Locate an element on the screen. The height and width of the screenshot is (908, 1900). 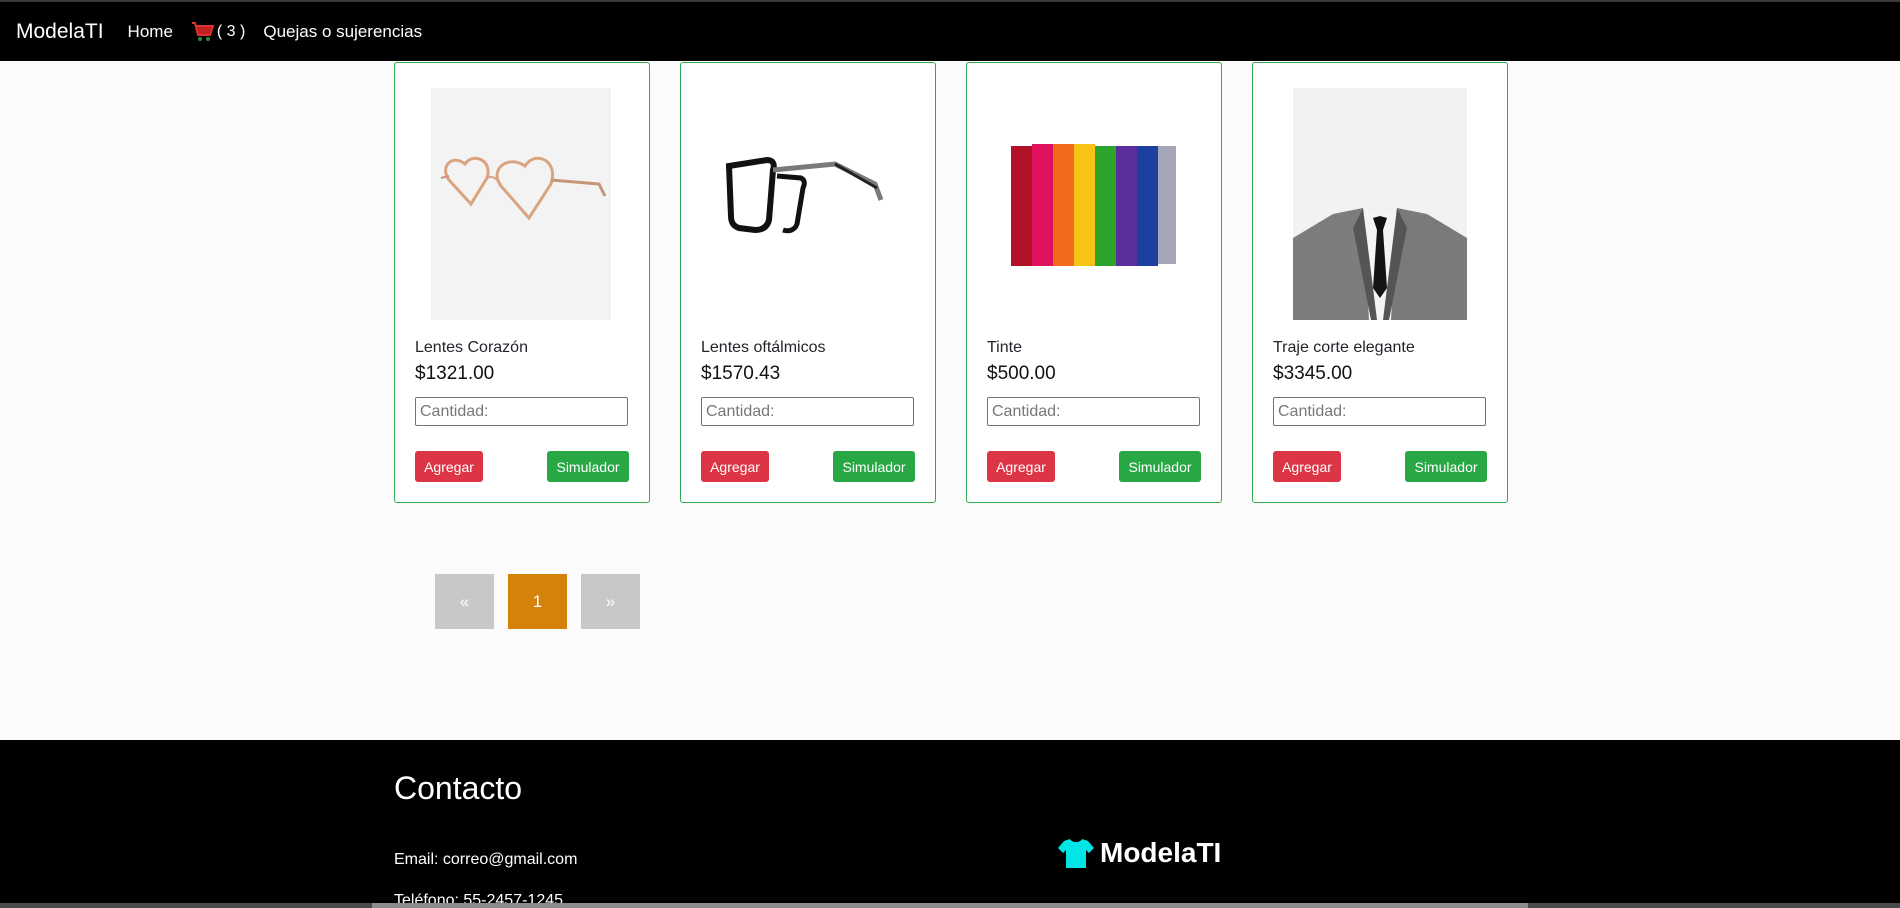
scrollbar-thumb is located at coordinates (950, 905).